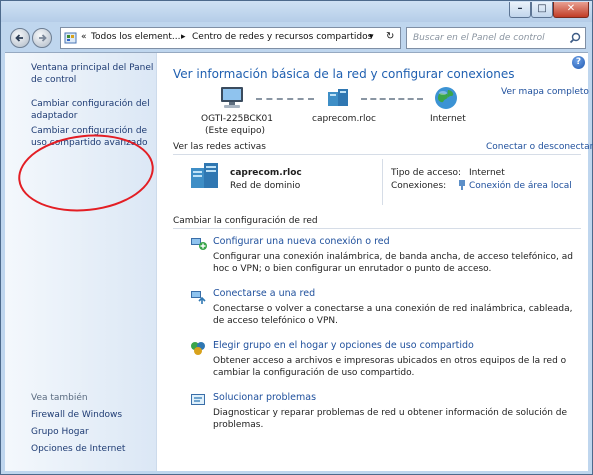 This screenshot has height=475, width=593. What do you see at coordinates (390, 36) in the screenshot?
I see `refresh-icon: ↻` at bounding box center [390, 36].